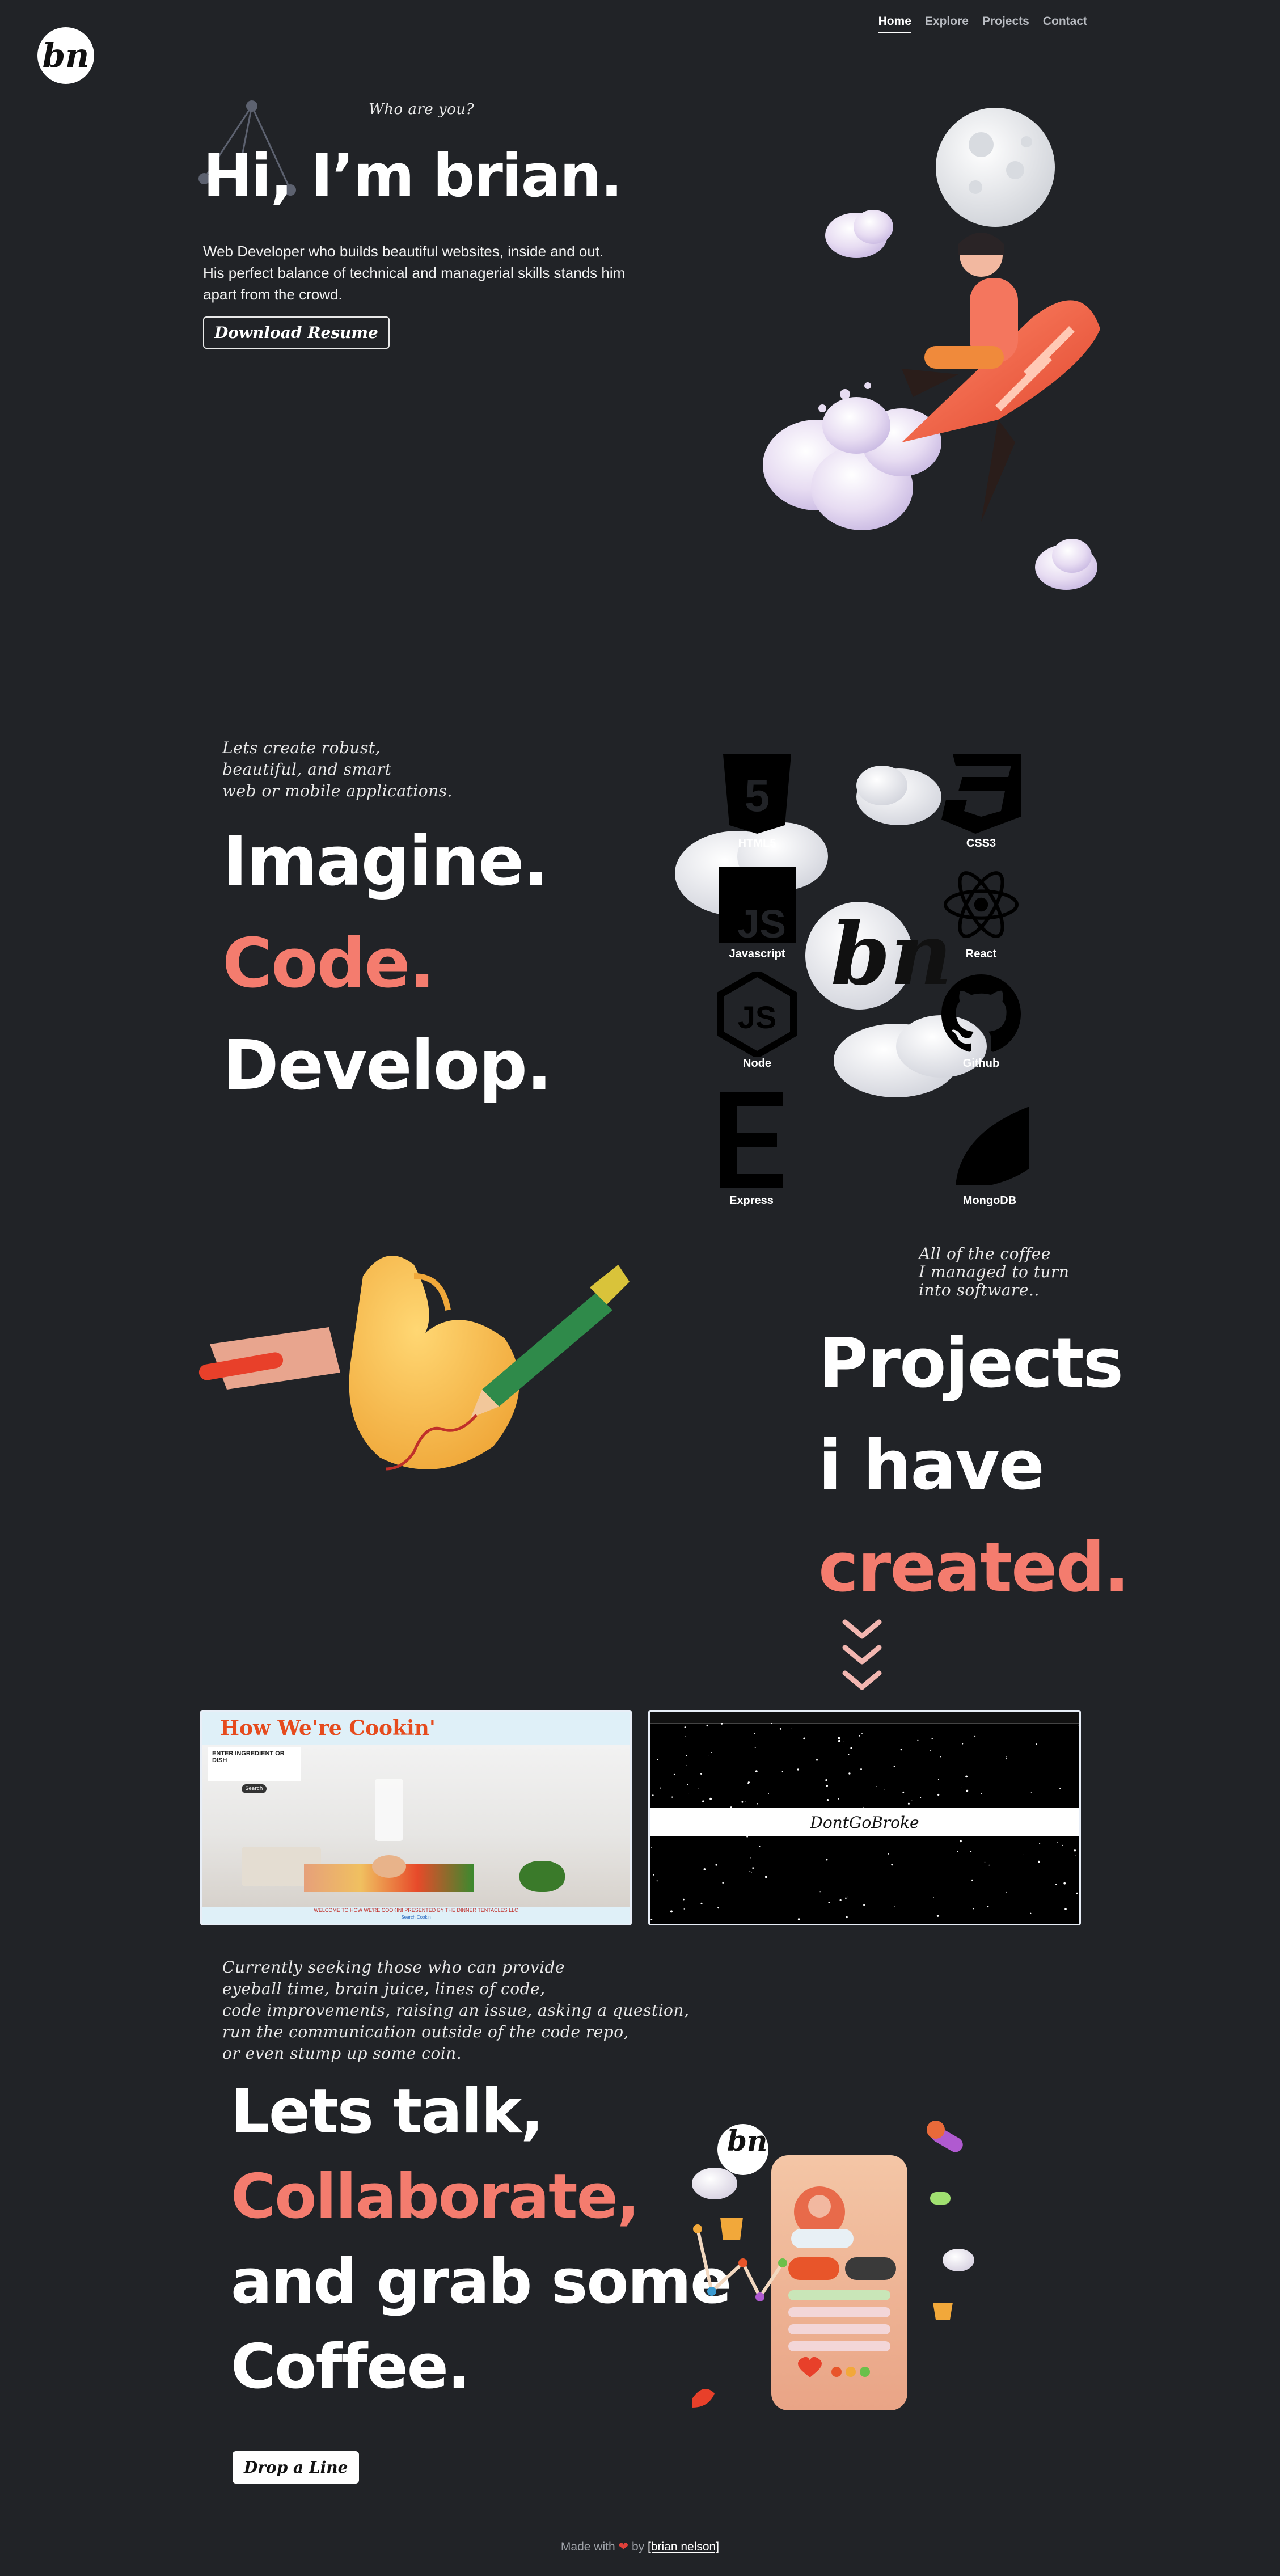 This screenshot has width=1280, height=2576. Describe the element at coordinates (981, 954) in the screenshot. I see `tech-label: React` at that location.